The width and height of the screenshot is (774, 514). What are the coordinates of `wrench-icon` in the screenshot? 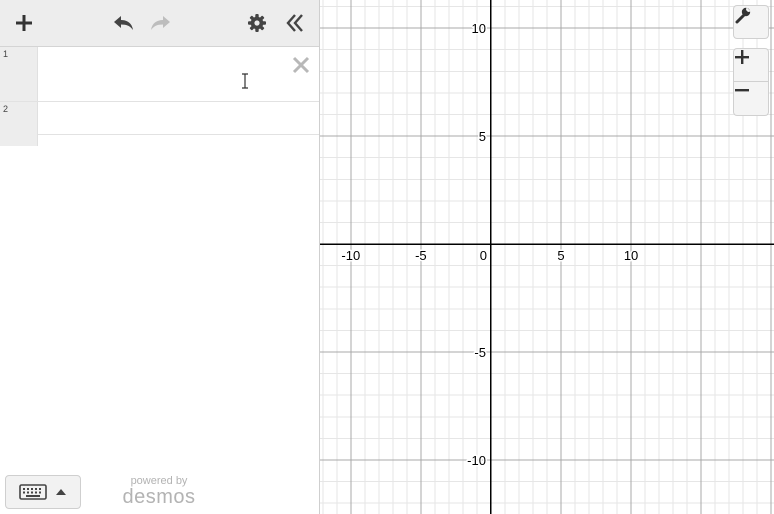 It's located at (743, 15).